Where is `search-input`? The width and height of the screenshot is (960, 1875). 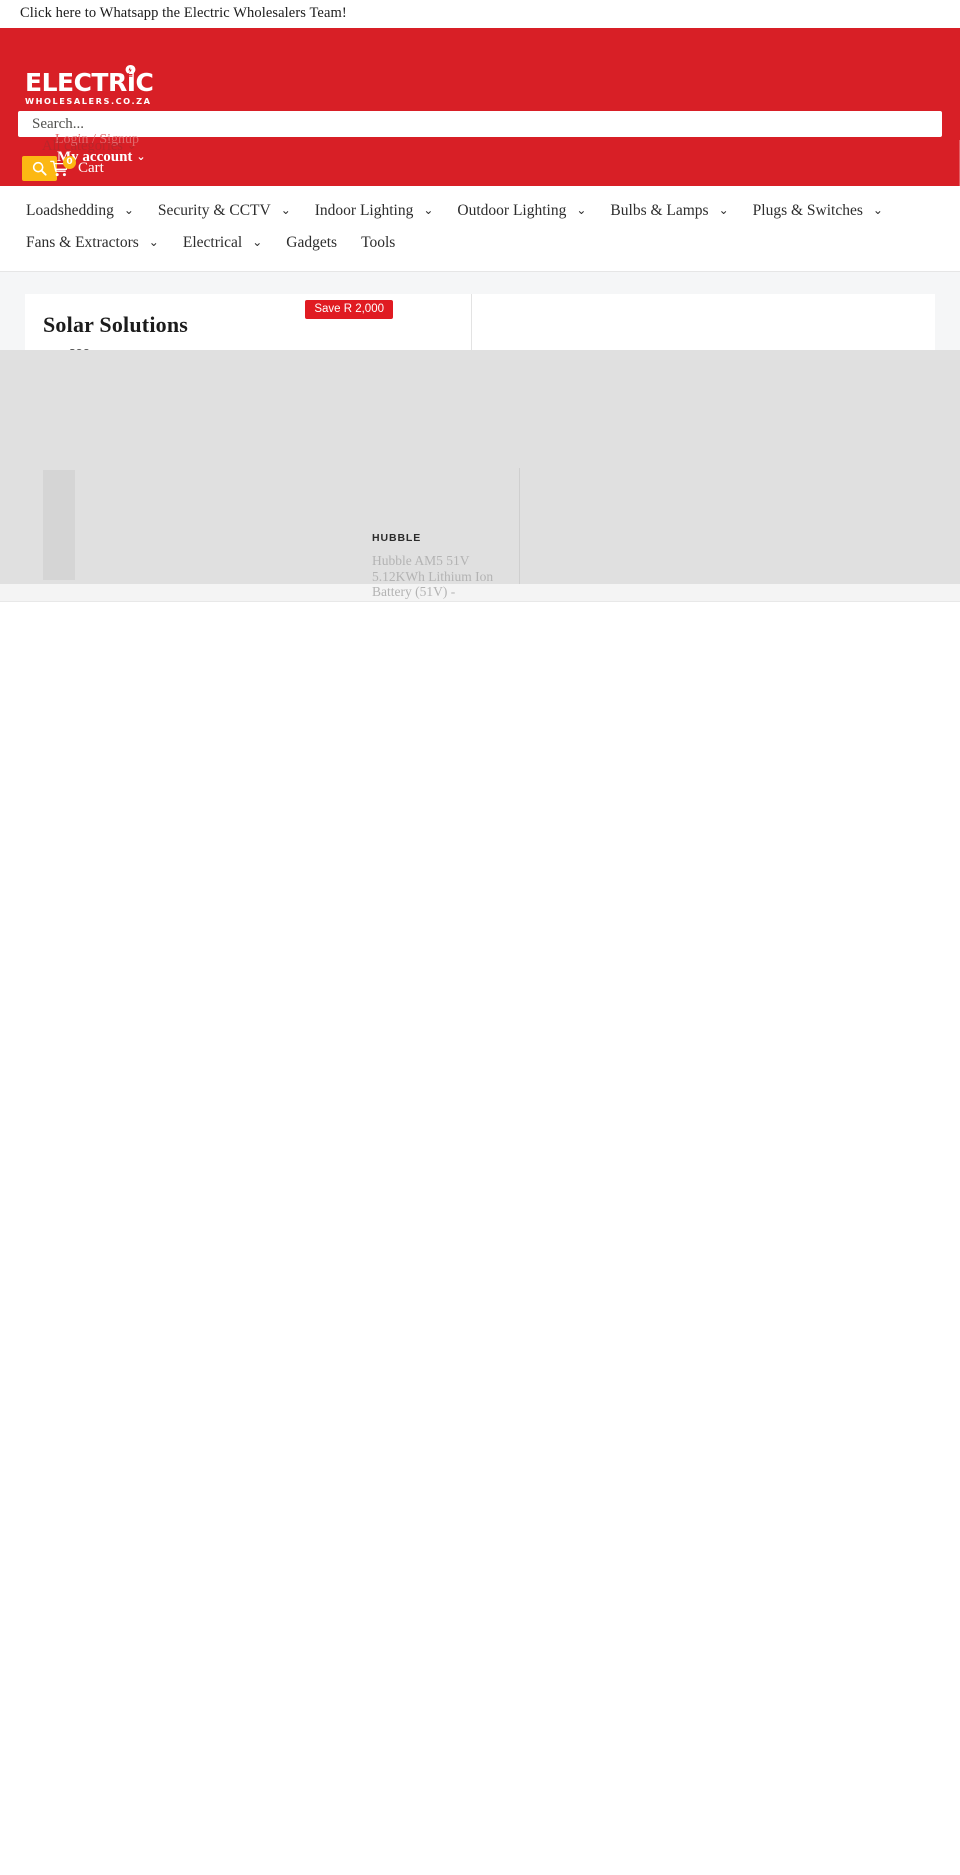 search-input is located at coordinates (480, 124).